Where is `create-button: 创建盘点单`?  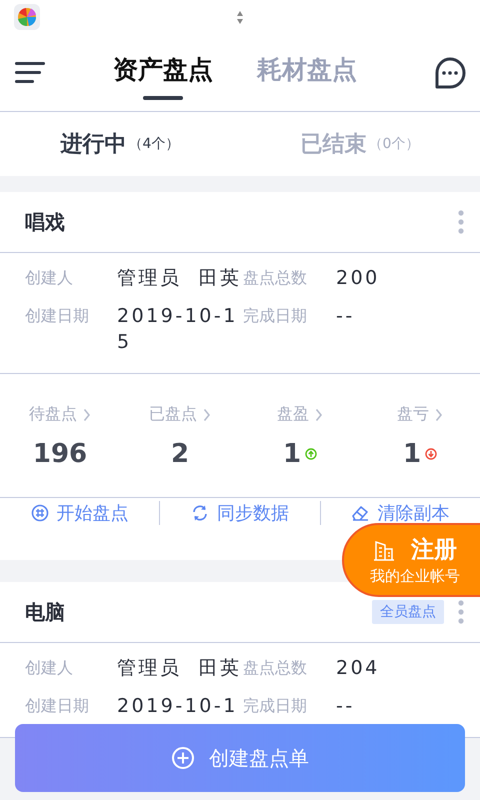 create-button: 创建盘点单 is located at coordinates (240, 758).